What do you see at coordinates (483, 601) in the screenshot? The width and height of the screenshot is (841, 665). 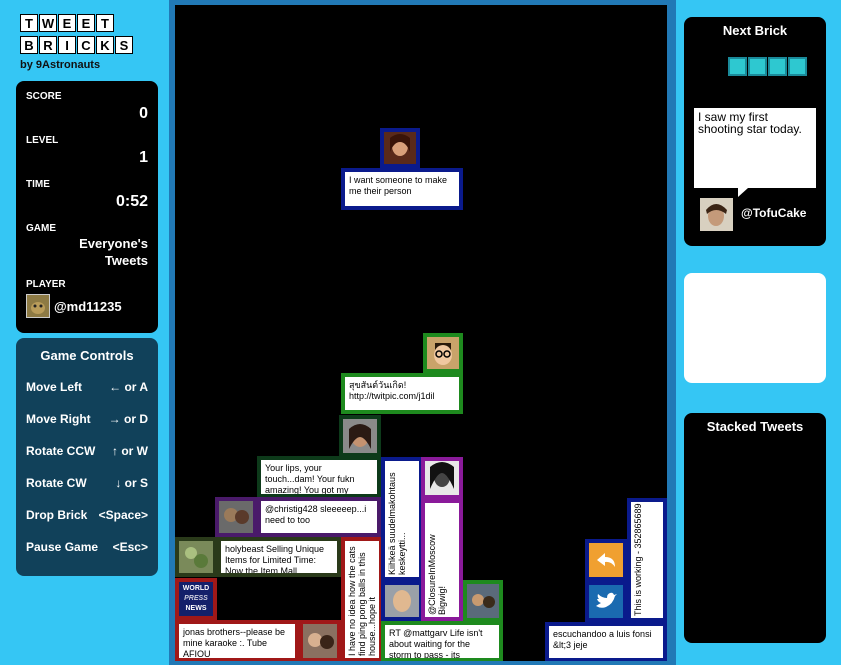 I see `brick-rt-avatar` at bounding box center [483, 601].